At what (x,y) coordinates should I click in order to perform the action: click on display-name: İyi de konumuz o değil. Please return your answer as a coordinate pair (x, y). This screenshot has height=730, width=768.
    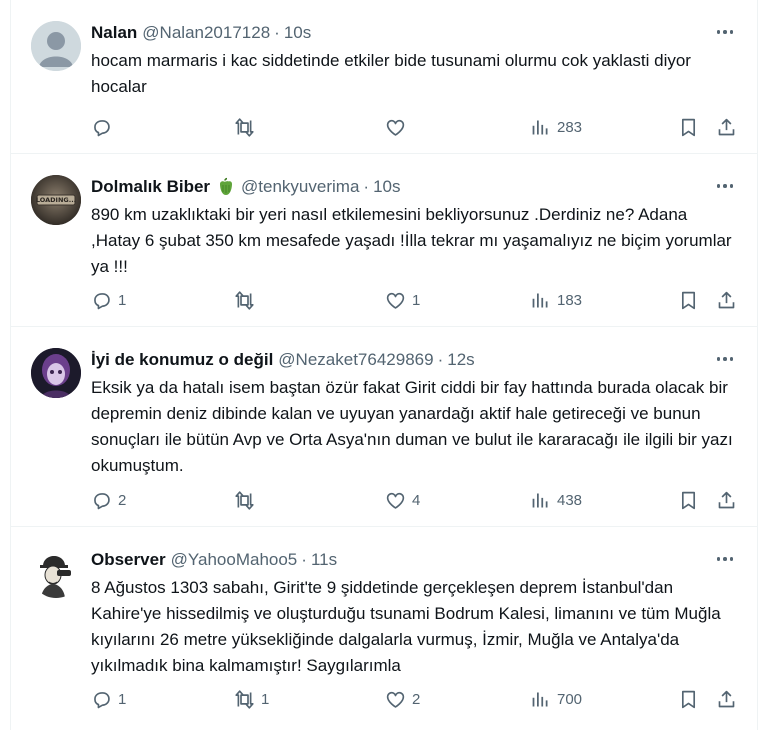
    Looking at the image, I should click on (182, 360).